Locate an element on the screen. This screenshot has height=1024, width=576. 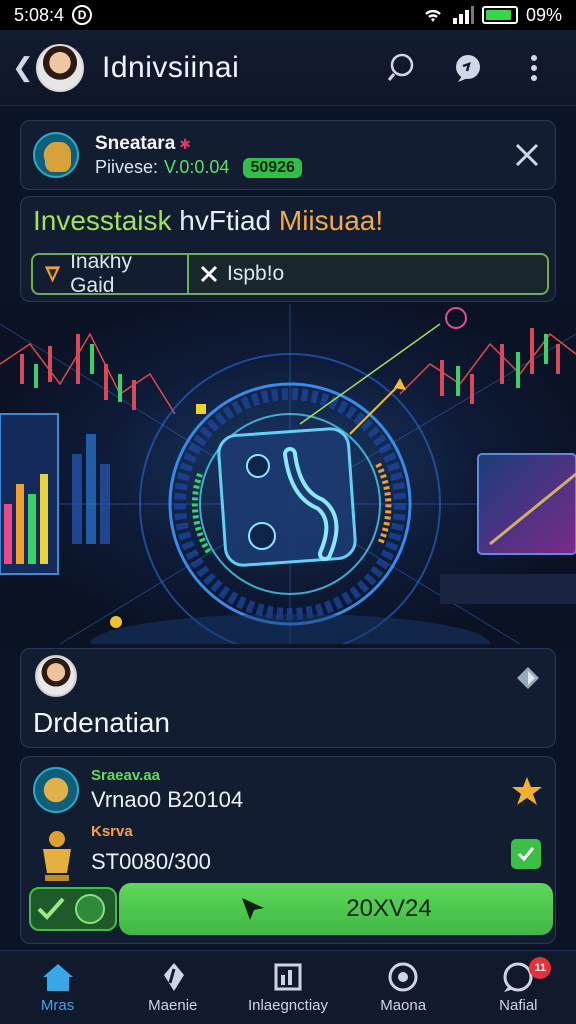
row1-label: Sraeav.aa is located at coordinates (125, 775).